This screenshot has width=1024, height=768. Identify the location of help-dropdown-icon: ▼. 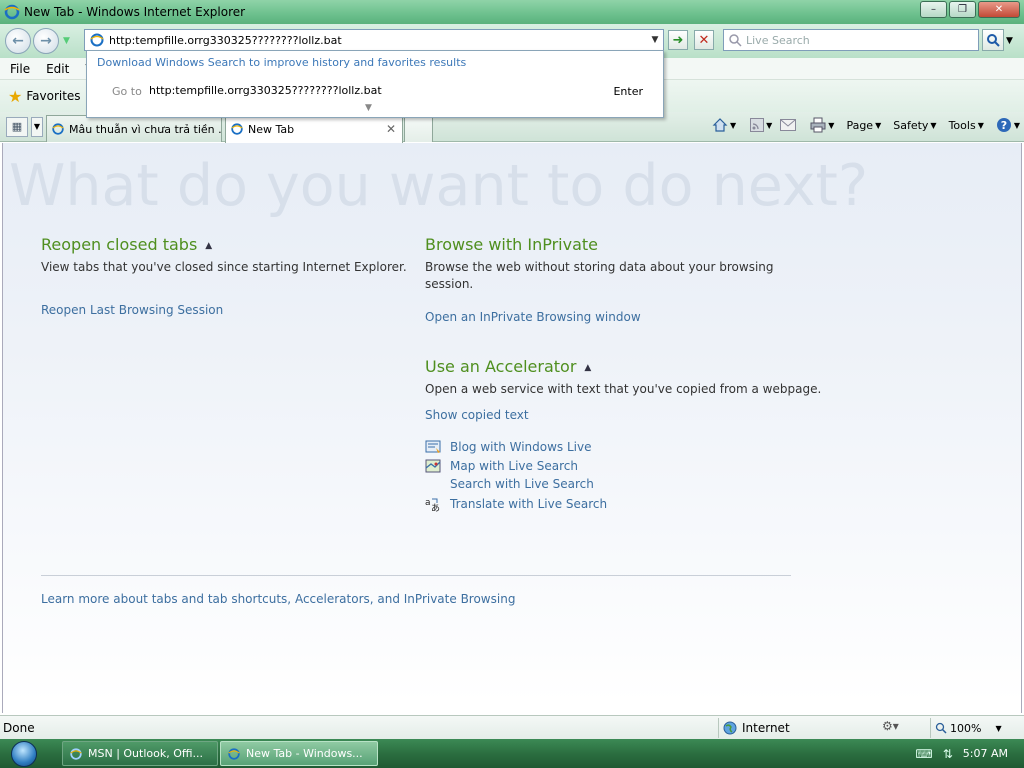
(1017, 125).